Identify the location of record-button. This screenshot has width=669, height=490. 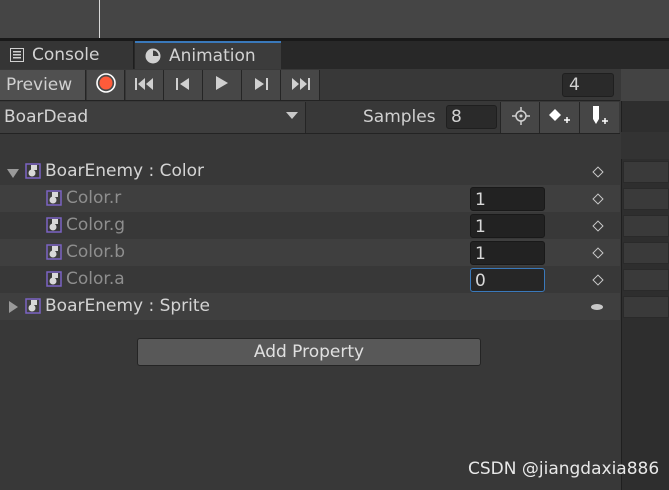
(106, 85).